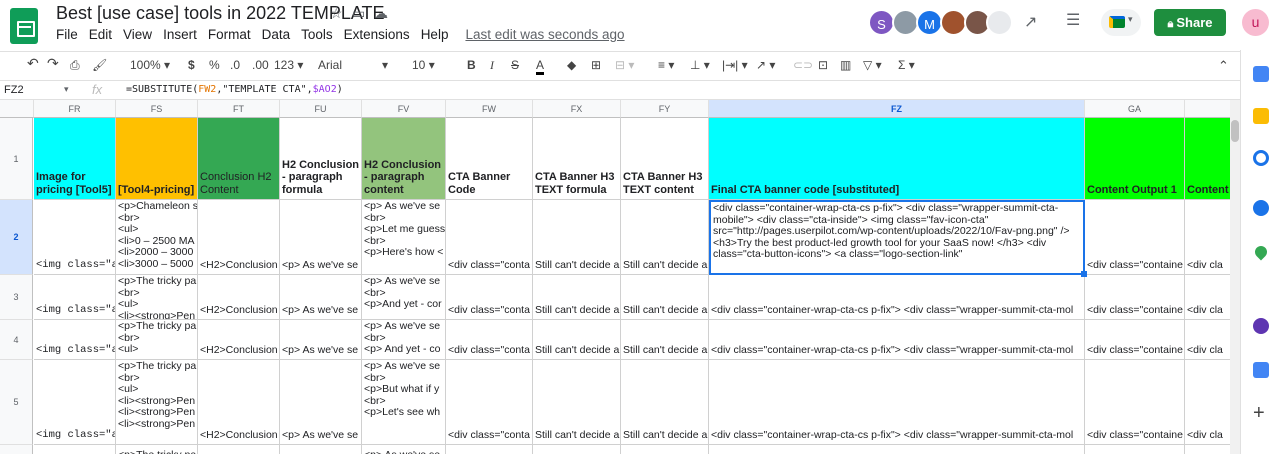 The height and width of the screenshot is (454, 1280). I want to click on scrollbar-thumb, so click(1235, 131).